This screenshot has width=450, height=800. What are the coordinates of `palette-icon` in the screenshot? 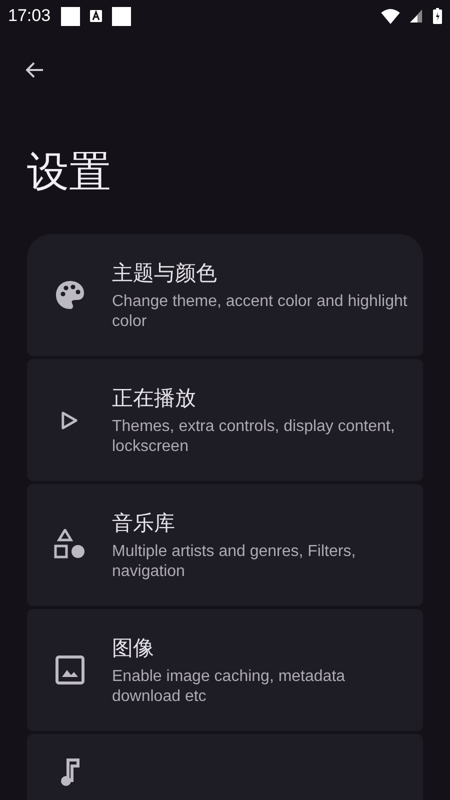 It's located at (70, 295).